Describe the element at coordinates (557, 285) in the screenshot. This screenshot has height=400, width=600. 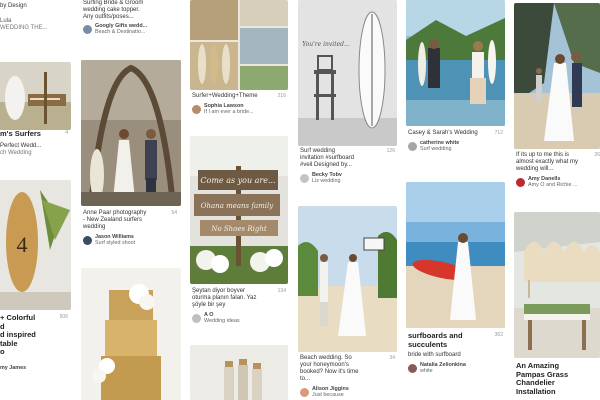
I see `pin-image-pampas-chandelier` at that location.